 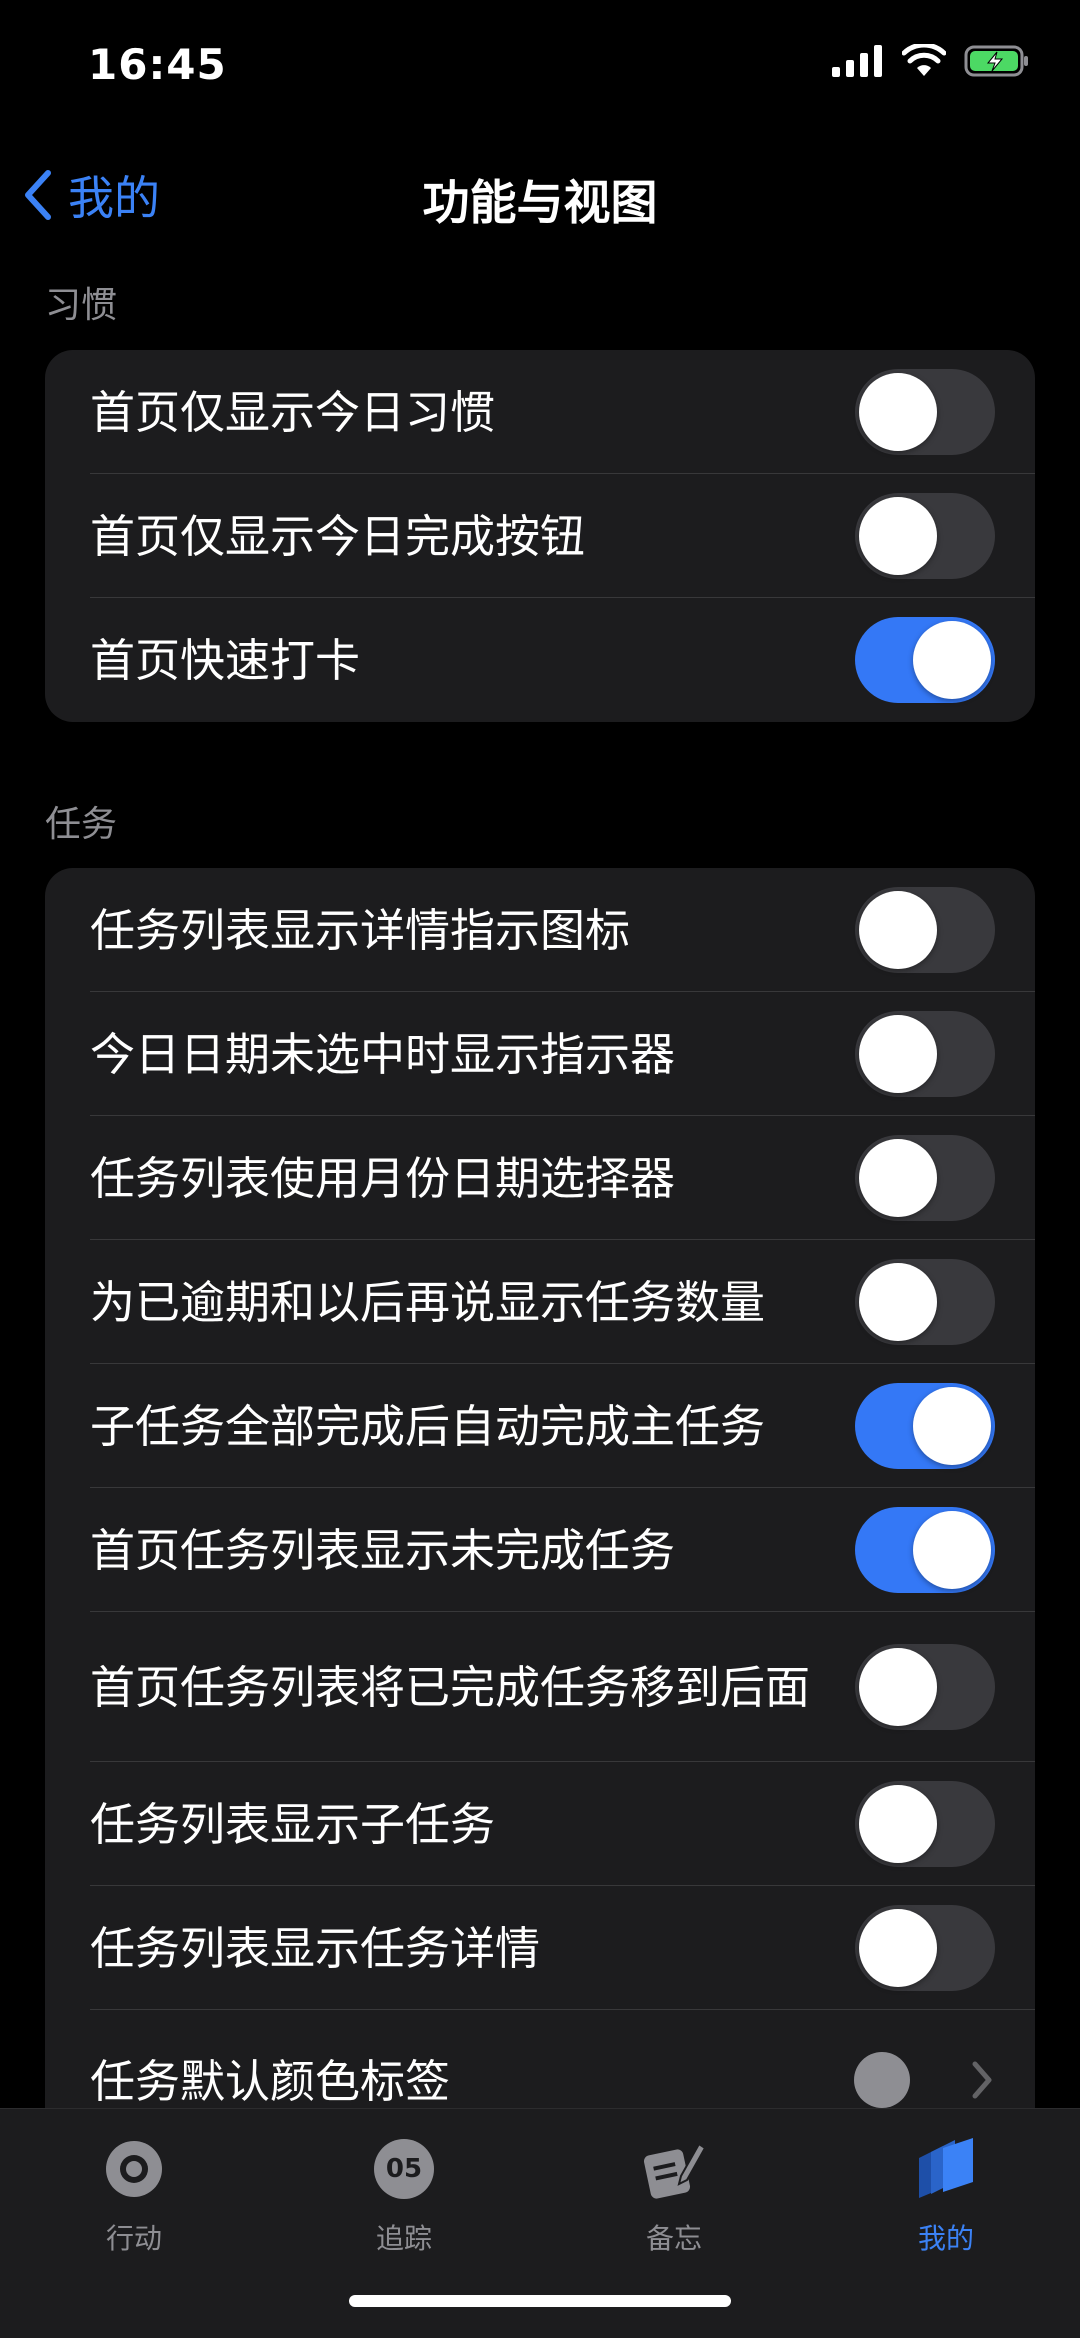 I want to click on setting-row: 为已逾期和以后再说显示任务数量, so click(x=540, y=1302).